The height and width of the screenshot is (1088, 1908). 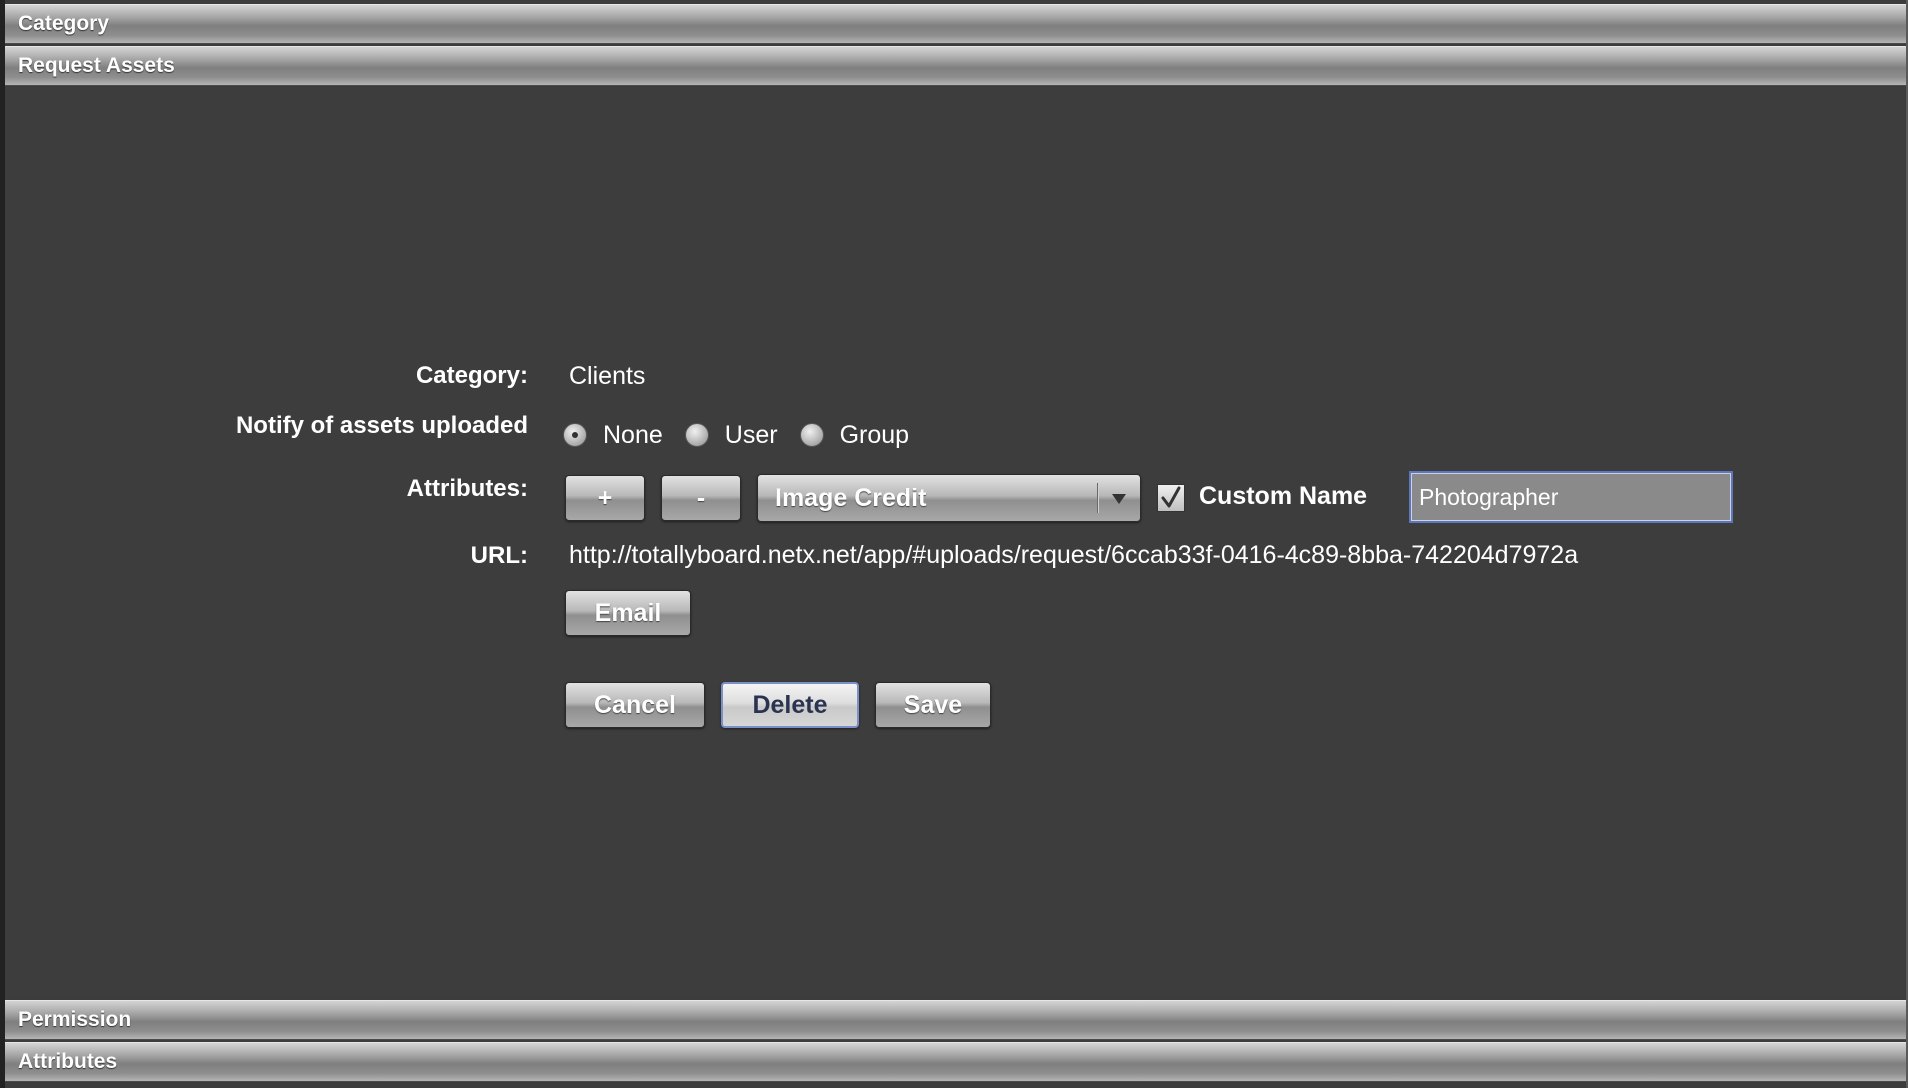 What do you see at coordinates (575, 435) in the screenshot?
I see `radio-selected-icon` at bounding box center [575, 435].